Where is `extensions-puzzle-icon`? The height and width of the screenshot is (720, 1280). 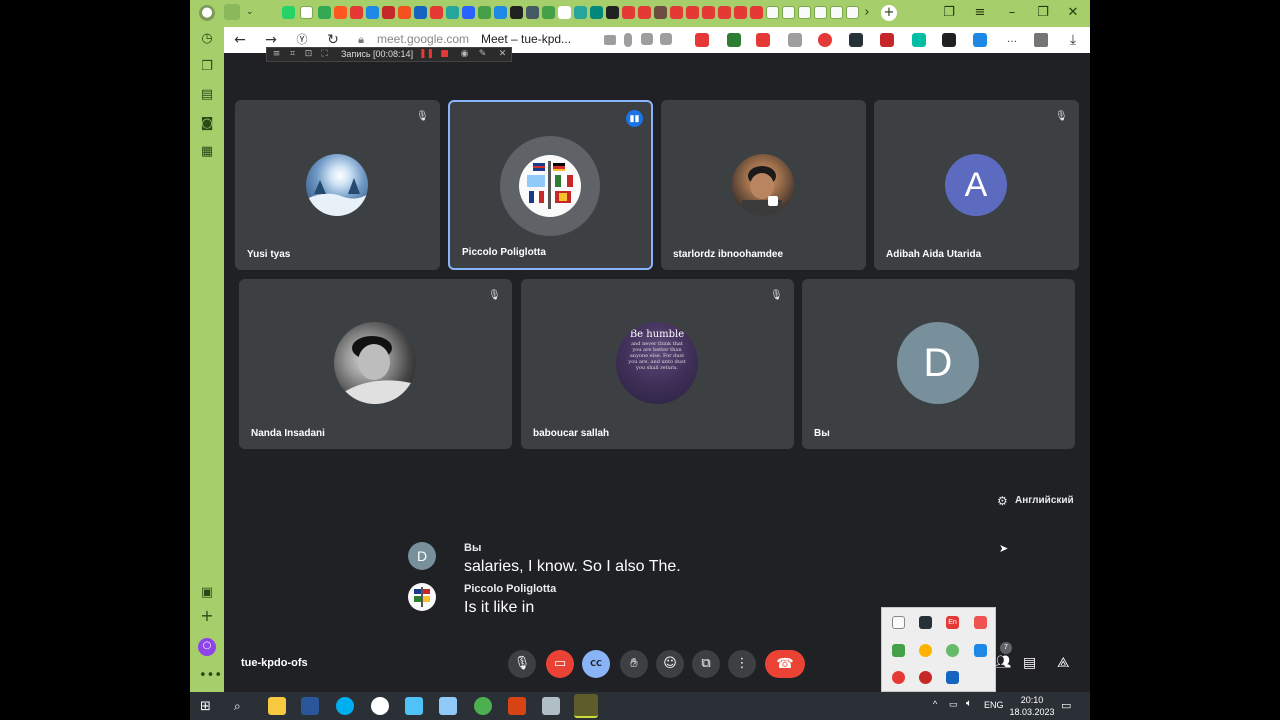
extensions-puzzle-icon is located at coordinates (1041, 40).